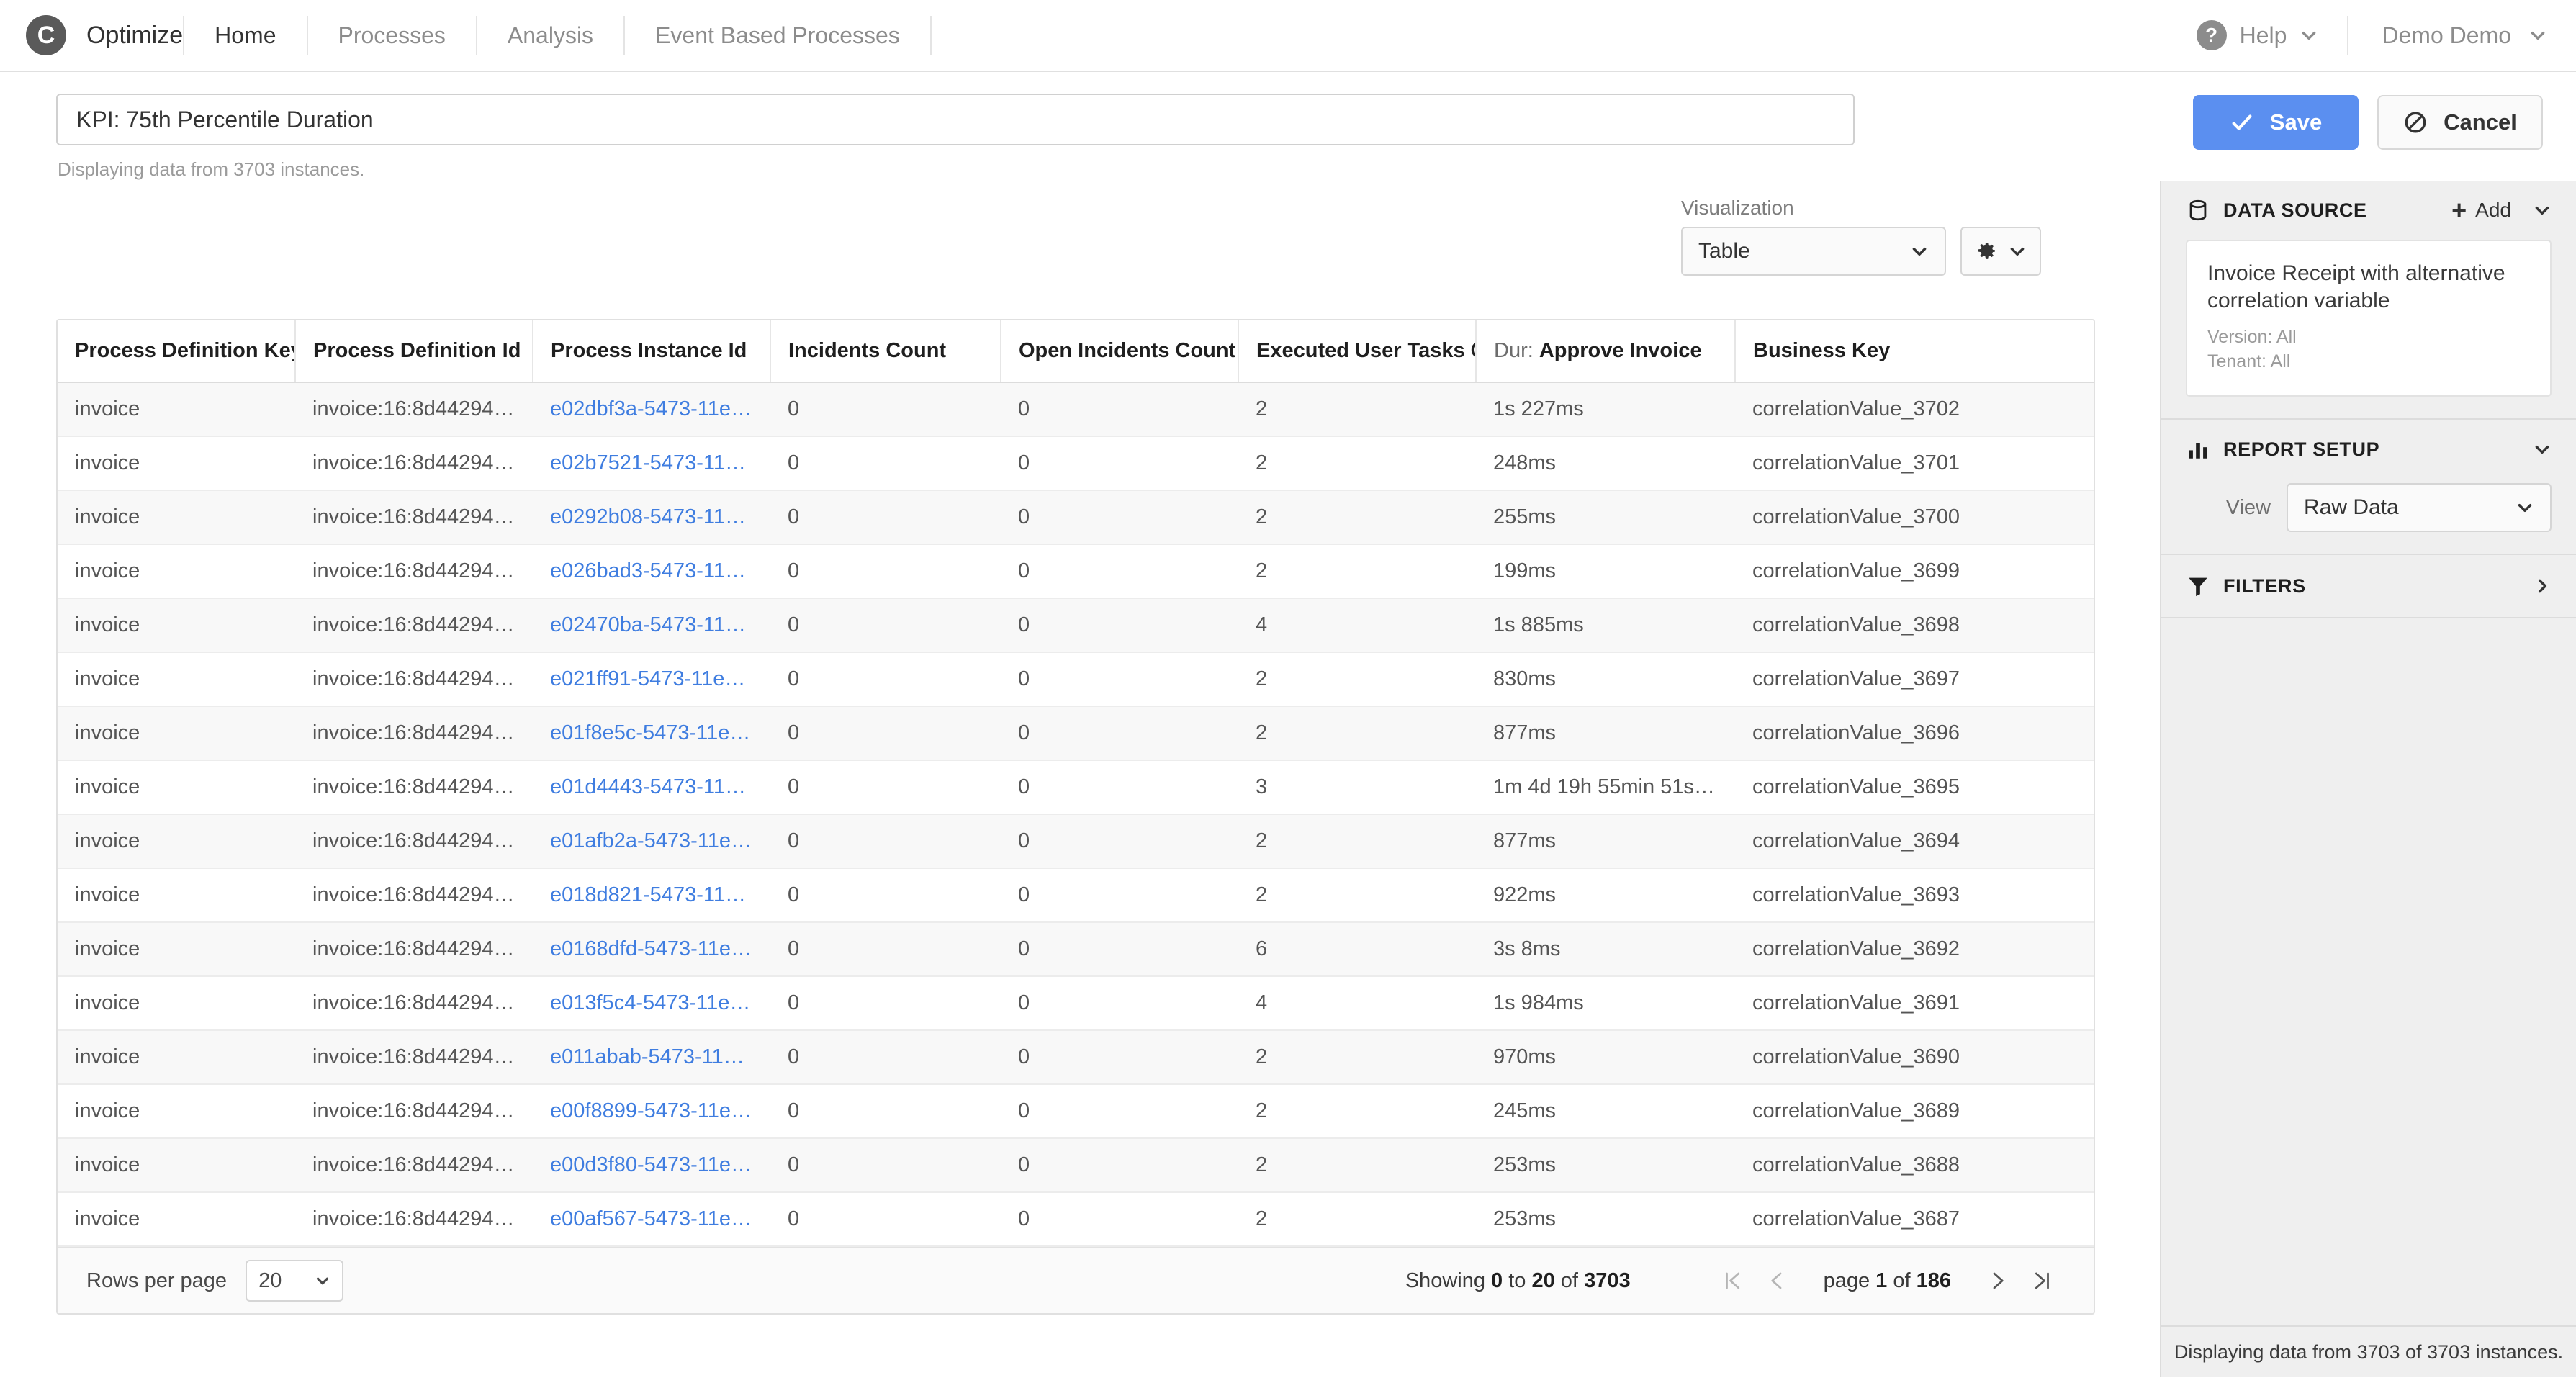  Describe the element at coordinates (1813, 251) in the screenshot. I see `visualization-select: Table` at that location.